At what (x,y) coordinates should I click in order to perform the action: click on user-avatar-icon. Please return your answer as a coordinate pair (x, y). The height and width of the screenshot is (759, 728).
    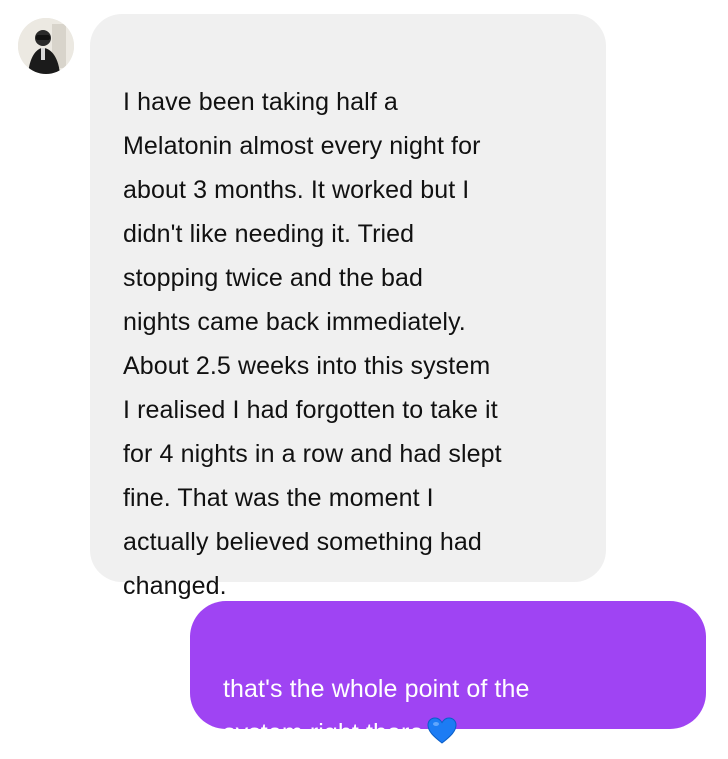
    Looking at the image, I should click on (46, 46).